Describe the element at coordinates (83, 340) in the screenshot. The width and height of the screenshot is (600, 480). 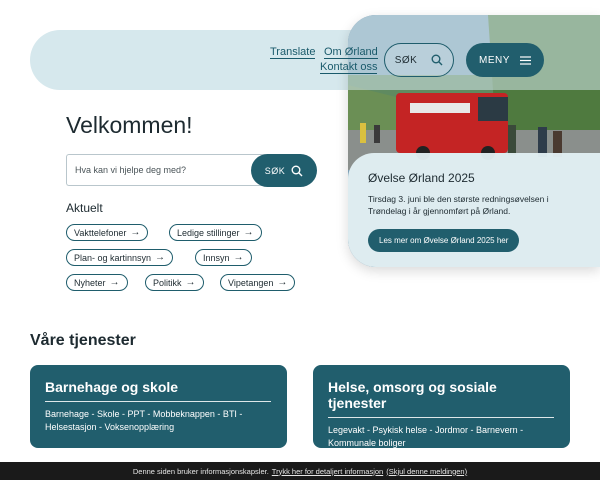
I see `services-heading: Våre tjenester` at that location.